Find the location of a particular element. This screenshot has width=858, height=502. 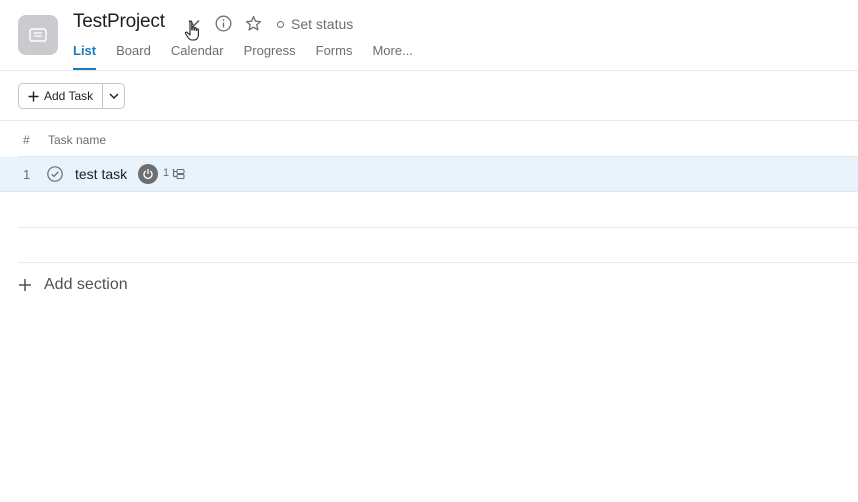

star-icon is located at coordinates (253, 23).